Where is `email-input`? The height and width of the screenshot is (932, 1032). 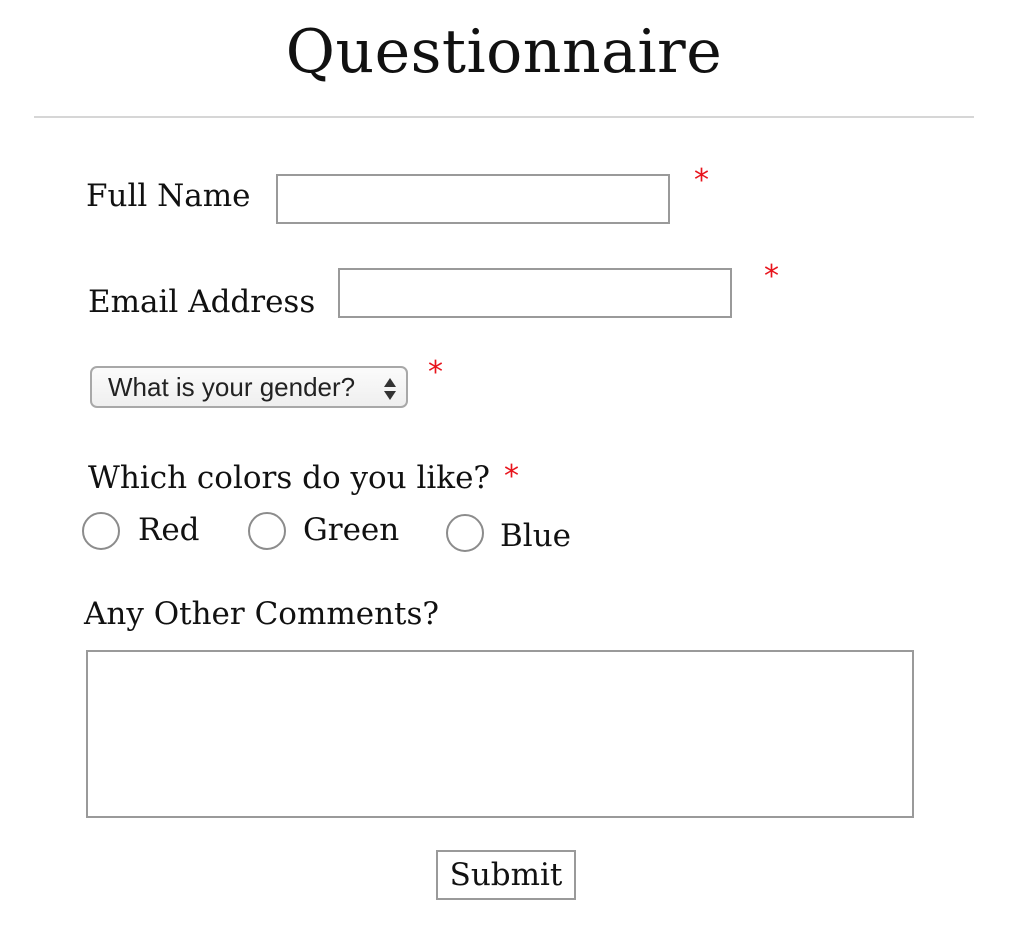 email-input is located at coordinates (535, 293).